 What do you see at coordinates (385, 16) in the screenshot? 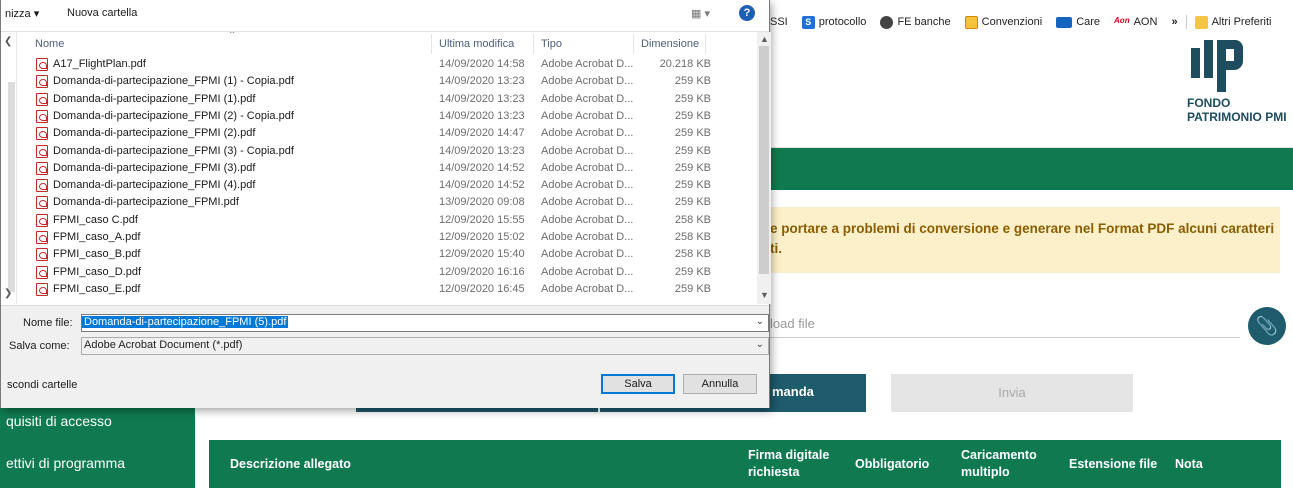
I see `dialog-toolbar: nizza ▾ Nuova cartella ▦ ▾ ?` at bounding box center [385, 16].